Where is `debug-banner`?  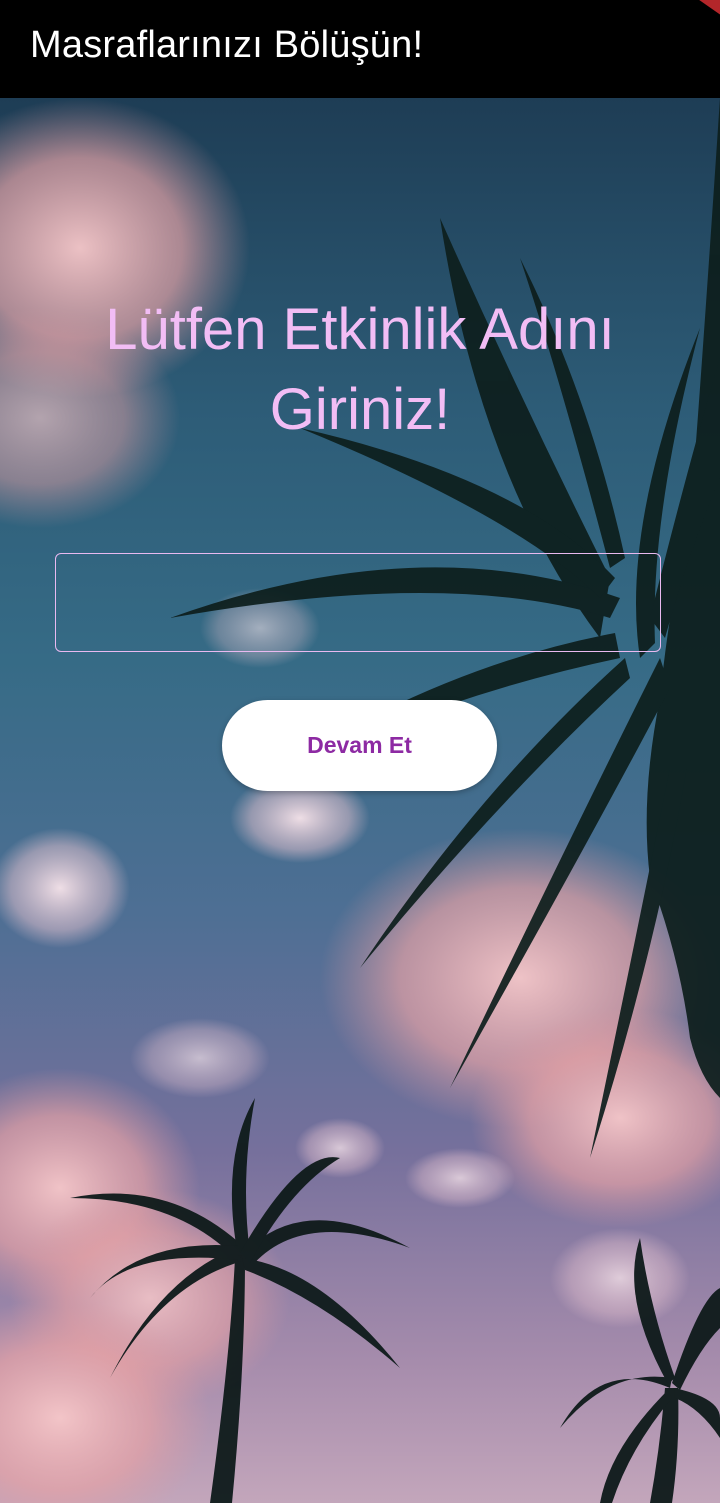 debug-banner is located at coordinates (704, 8).